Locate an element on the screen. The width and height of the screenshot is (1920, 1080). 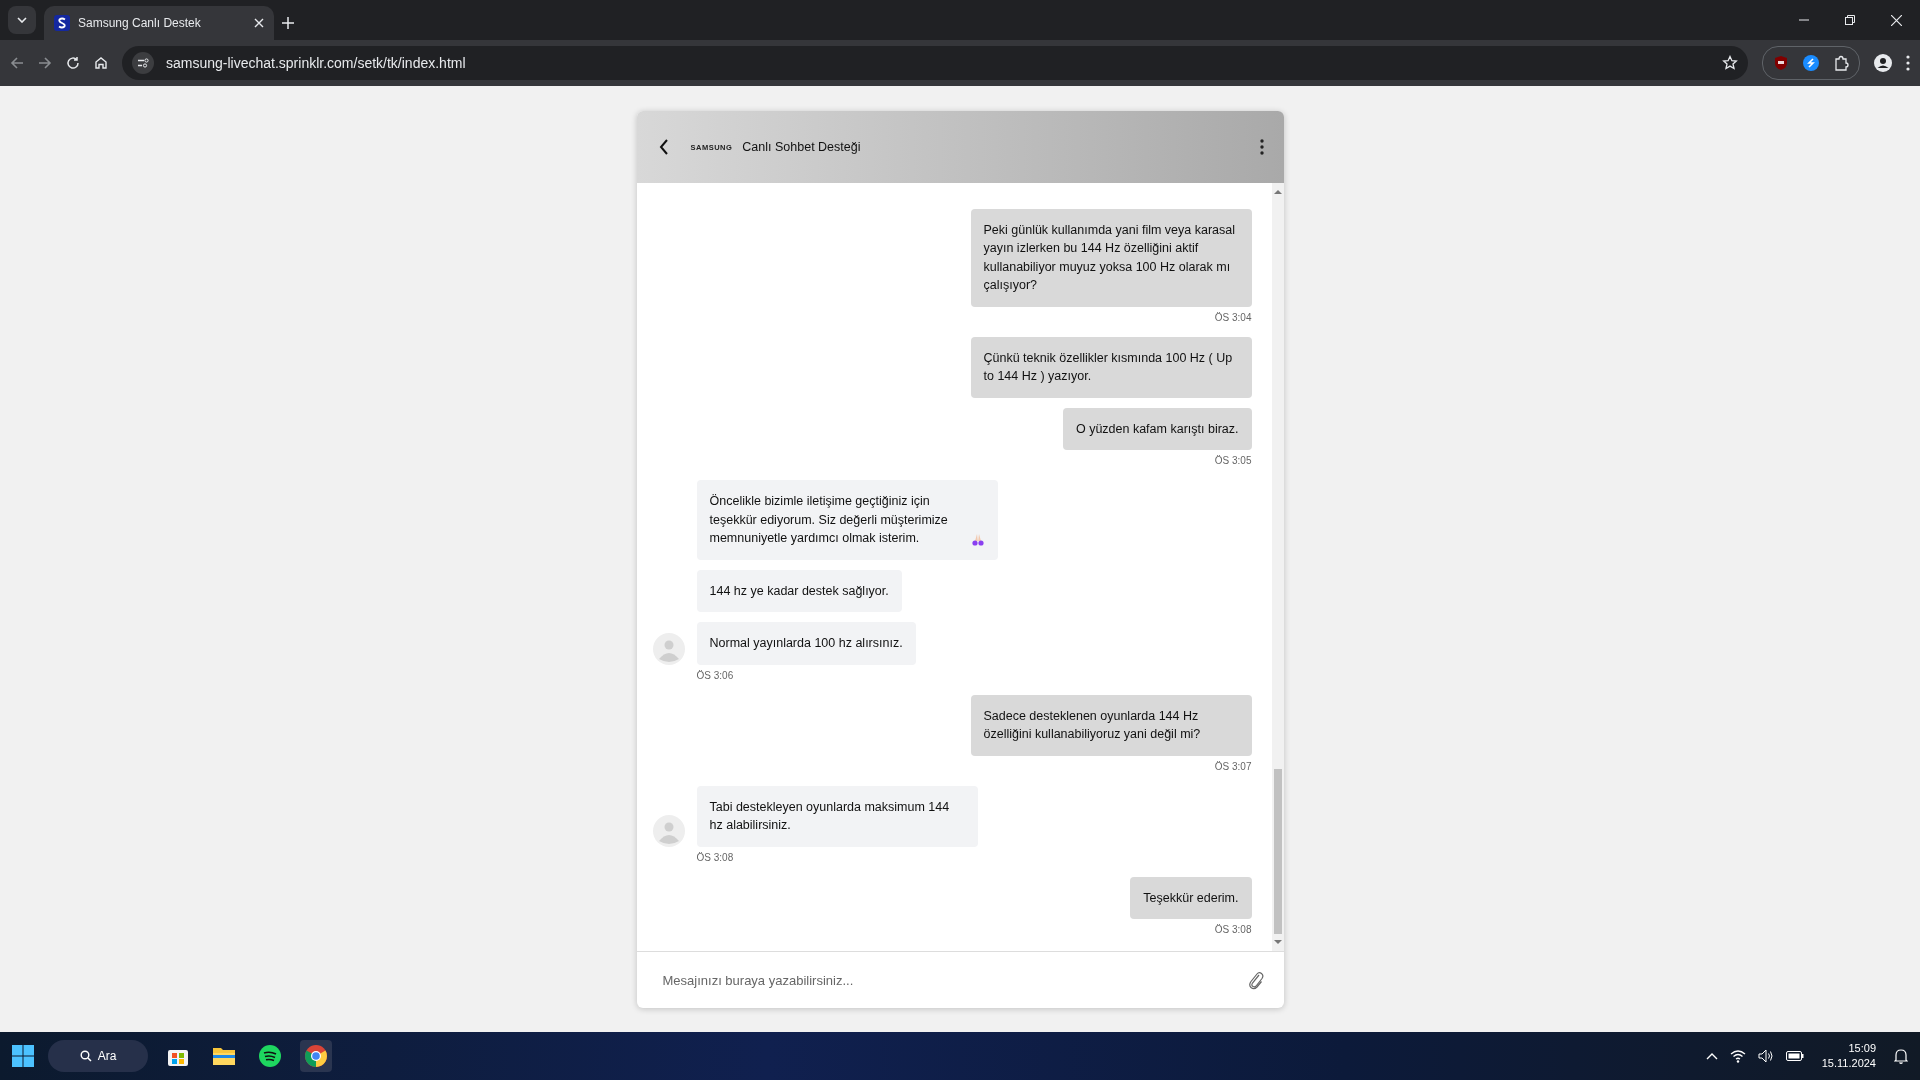
address-bar: samsung-livechat.sprinklr.com/setk/tk/index.html is located at coordinates (935, 63).